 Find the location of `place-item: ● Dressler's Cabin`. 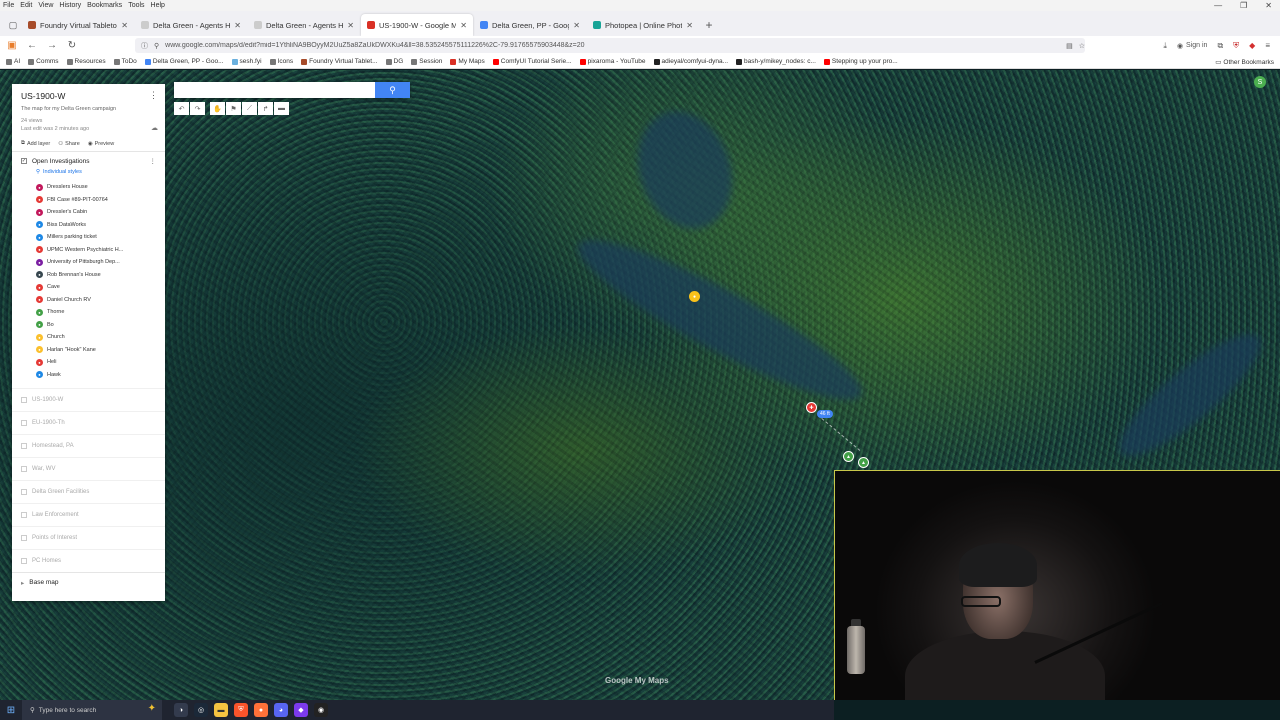

place-item: ● Dressler's Cabin is located at coordinates (88, 212).